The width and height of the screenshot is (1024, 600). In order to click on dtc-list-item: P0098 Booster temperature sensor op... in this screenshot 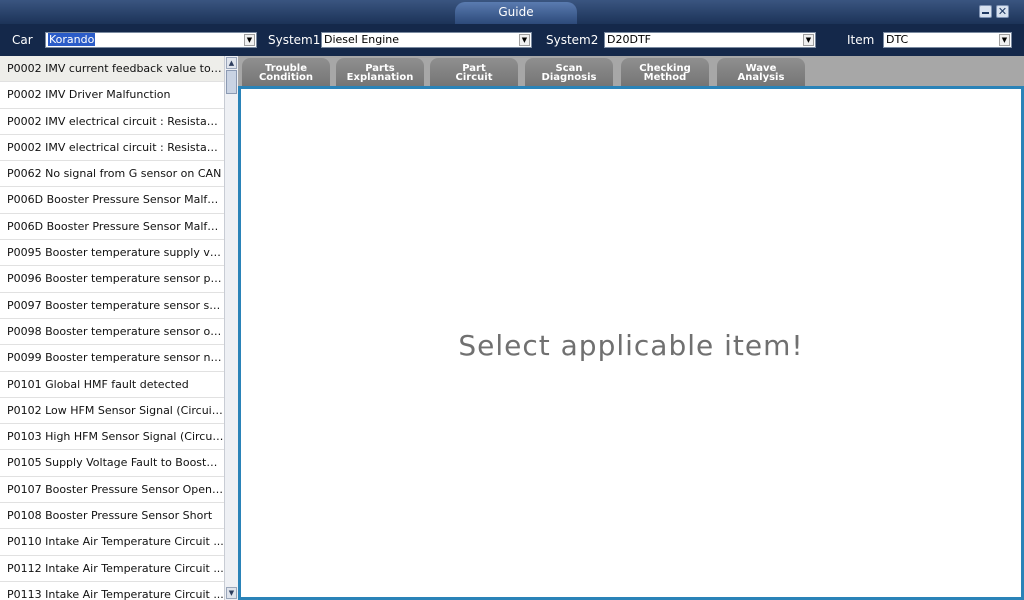, I will do `click(112, 332)`.